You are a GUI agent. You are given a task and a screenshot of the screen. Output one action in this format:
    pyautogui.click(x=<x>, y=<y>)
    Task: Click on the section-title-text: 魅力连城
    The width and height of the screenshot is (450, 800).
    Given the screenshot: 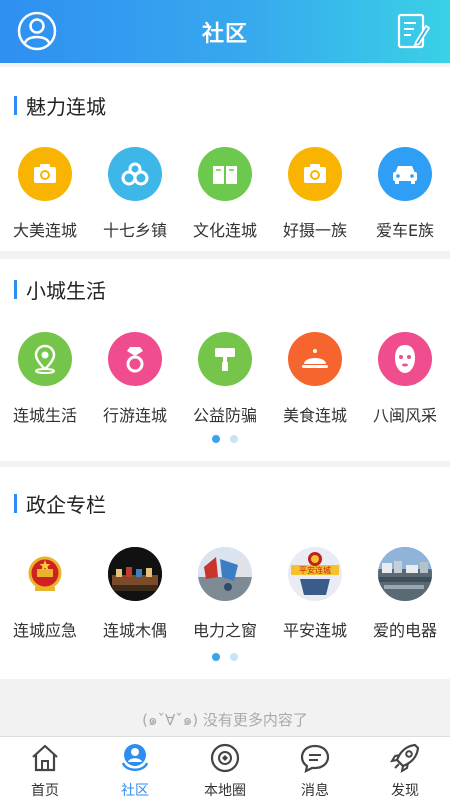 What is the action you would take?
    pyautogui.click(x=66, y=107)
    